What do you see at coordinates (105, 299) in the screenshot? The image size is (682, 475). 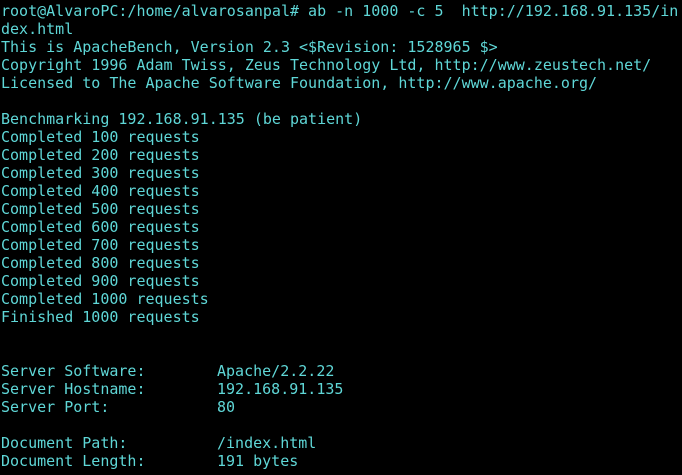 I see `progress-line: Completed 1000 requests` at bounding box center [105, 299].